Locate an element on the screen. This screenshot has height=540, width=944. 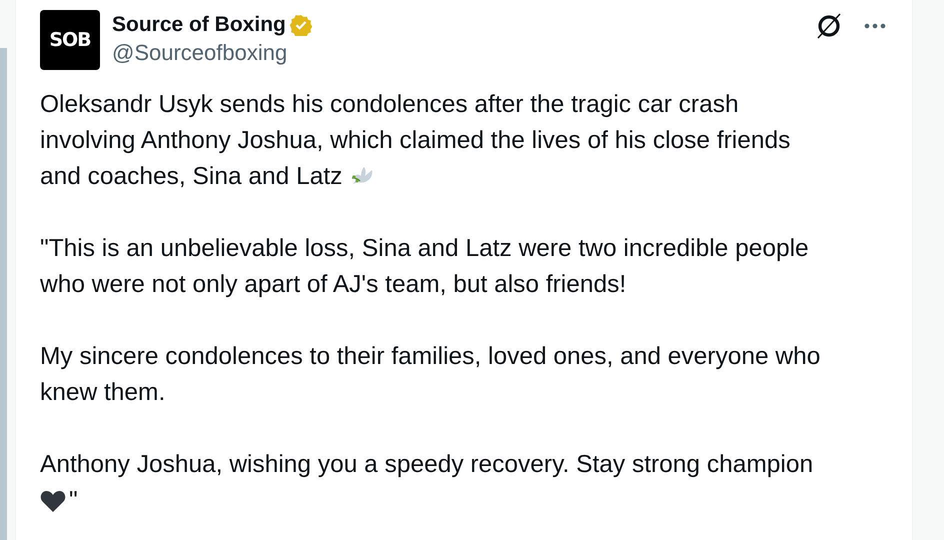
heart-icon is located at coordinates (53, 501).